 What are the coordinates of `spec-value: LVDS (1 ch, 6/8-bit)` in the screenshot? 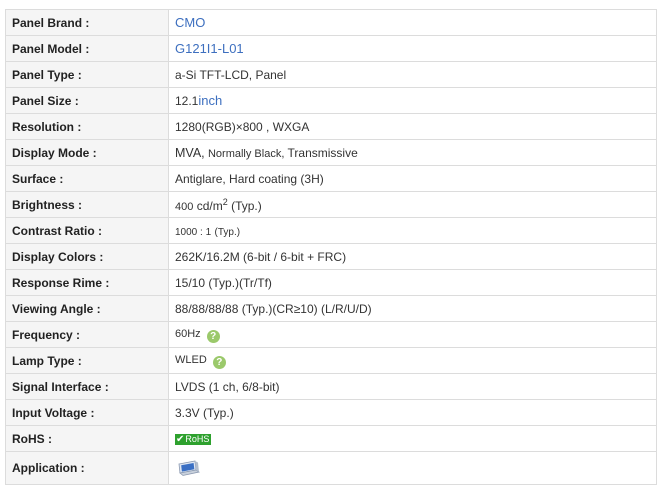 It's located at (412, 386).